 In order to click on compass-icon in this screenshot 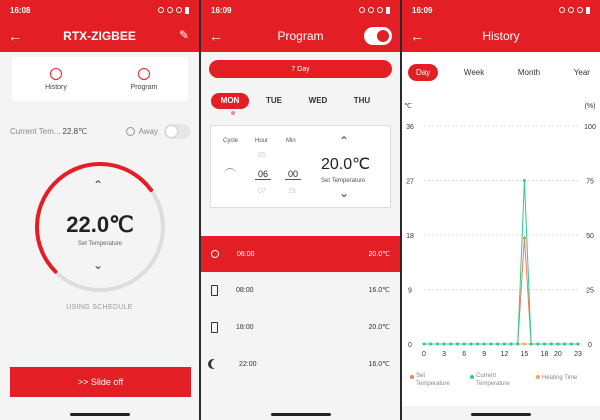, I will do `click(130, 131)`.